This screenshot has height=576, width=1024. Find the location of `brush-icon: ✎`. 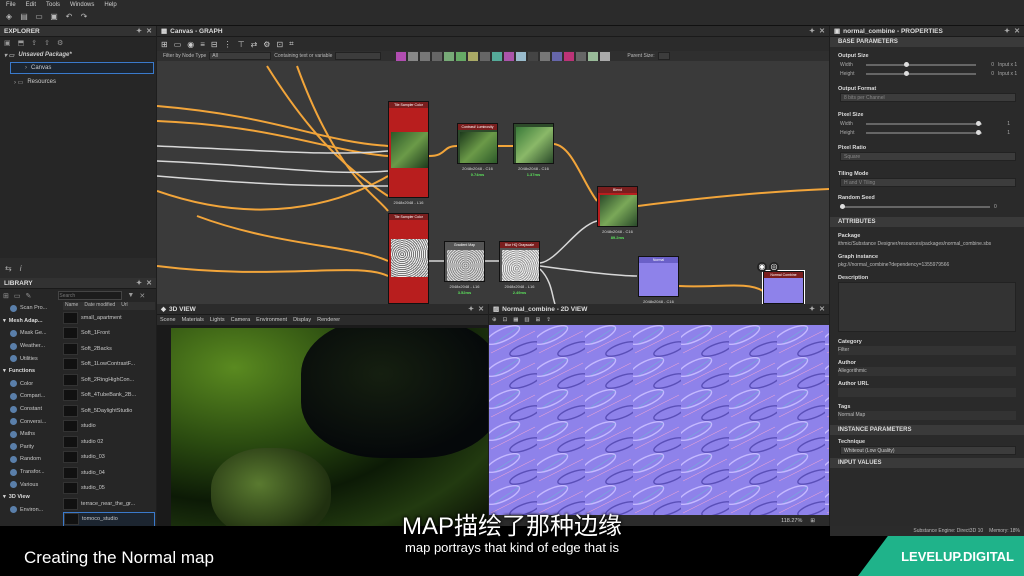

brush-icon: ✎ is located at coordinates (29, 296).